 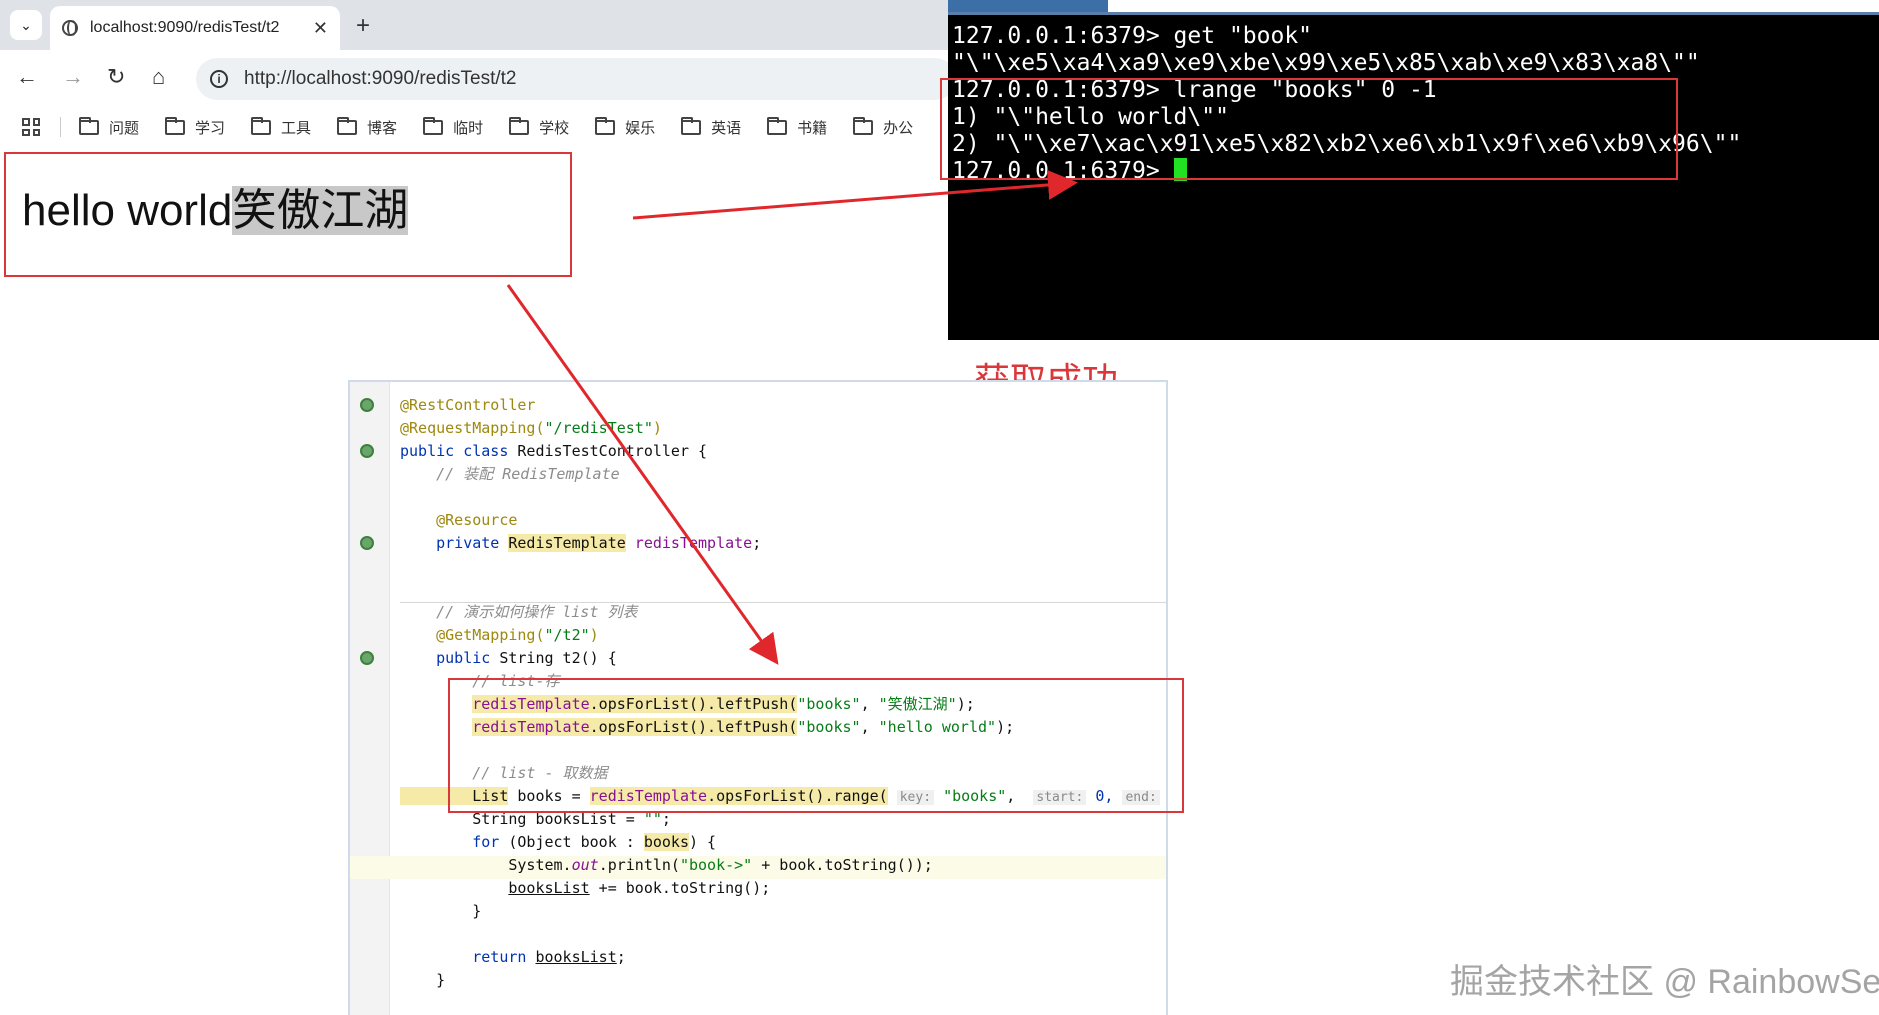 What do you see at coordinates (642, 474) in the screenshot?
I see `arrow-to-code` at bounding box center [642, 474].